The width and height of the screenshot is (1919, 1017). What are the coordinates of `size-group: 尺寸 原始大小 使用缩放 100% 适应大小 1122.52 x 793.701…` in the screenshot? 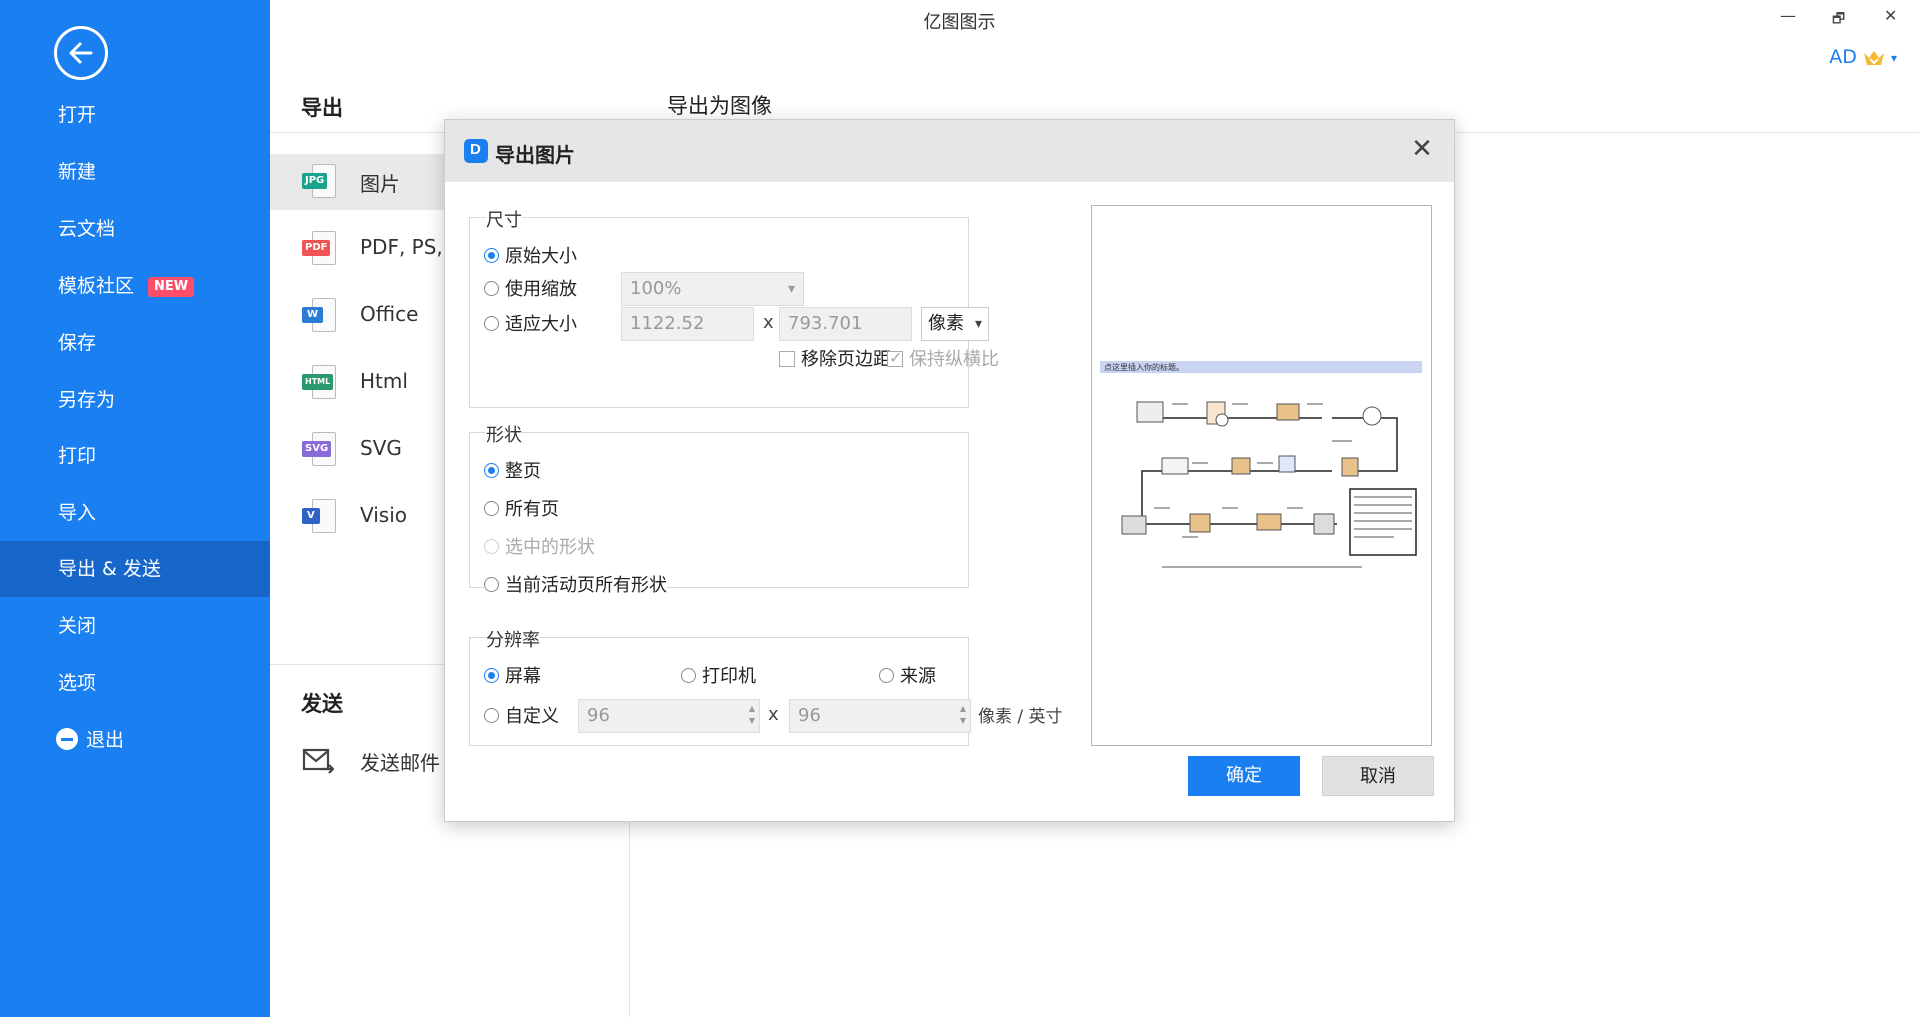 It's located at (734, 307).